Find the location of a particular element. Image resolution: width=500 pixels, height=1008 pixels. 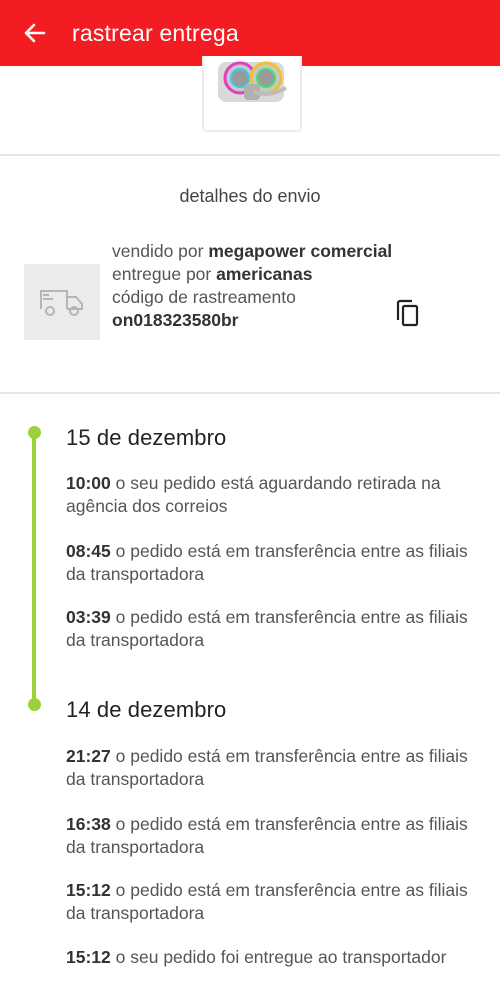

copy-icon is located at coordinates (407, 313).